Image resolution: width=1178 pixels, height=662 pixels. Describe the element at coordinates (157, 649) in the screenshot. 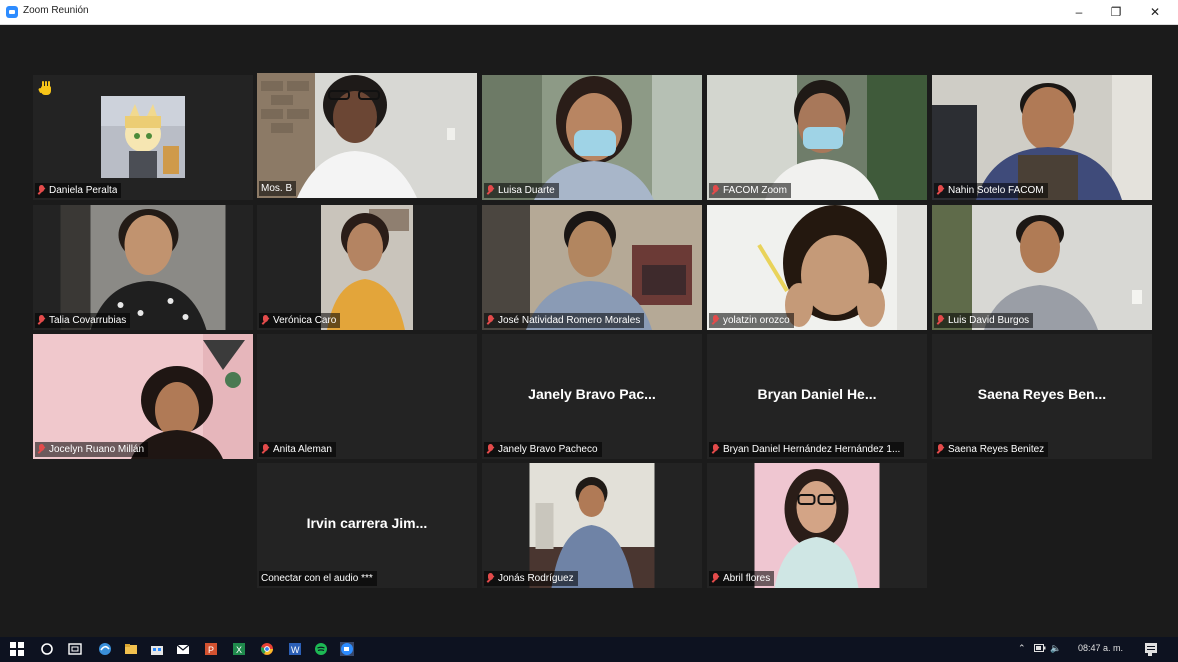

I see `store-icon` at that location.